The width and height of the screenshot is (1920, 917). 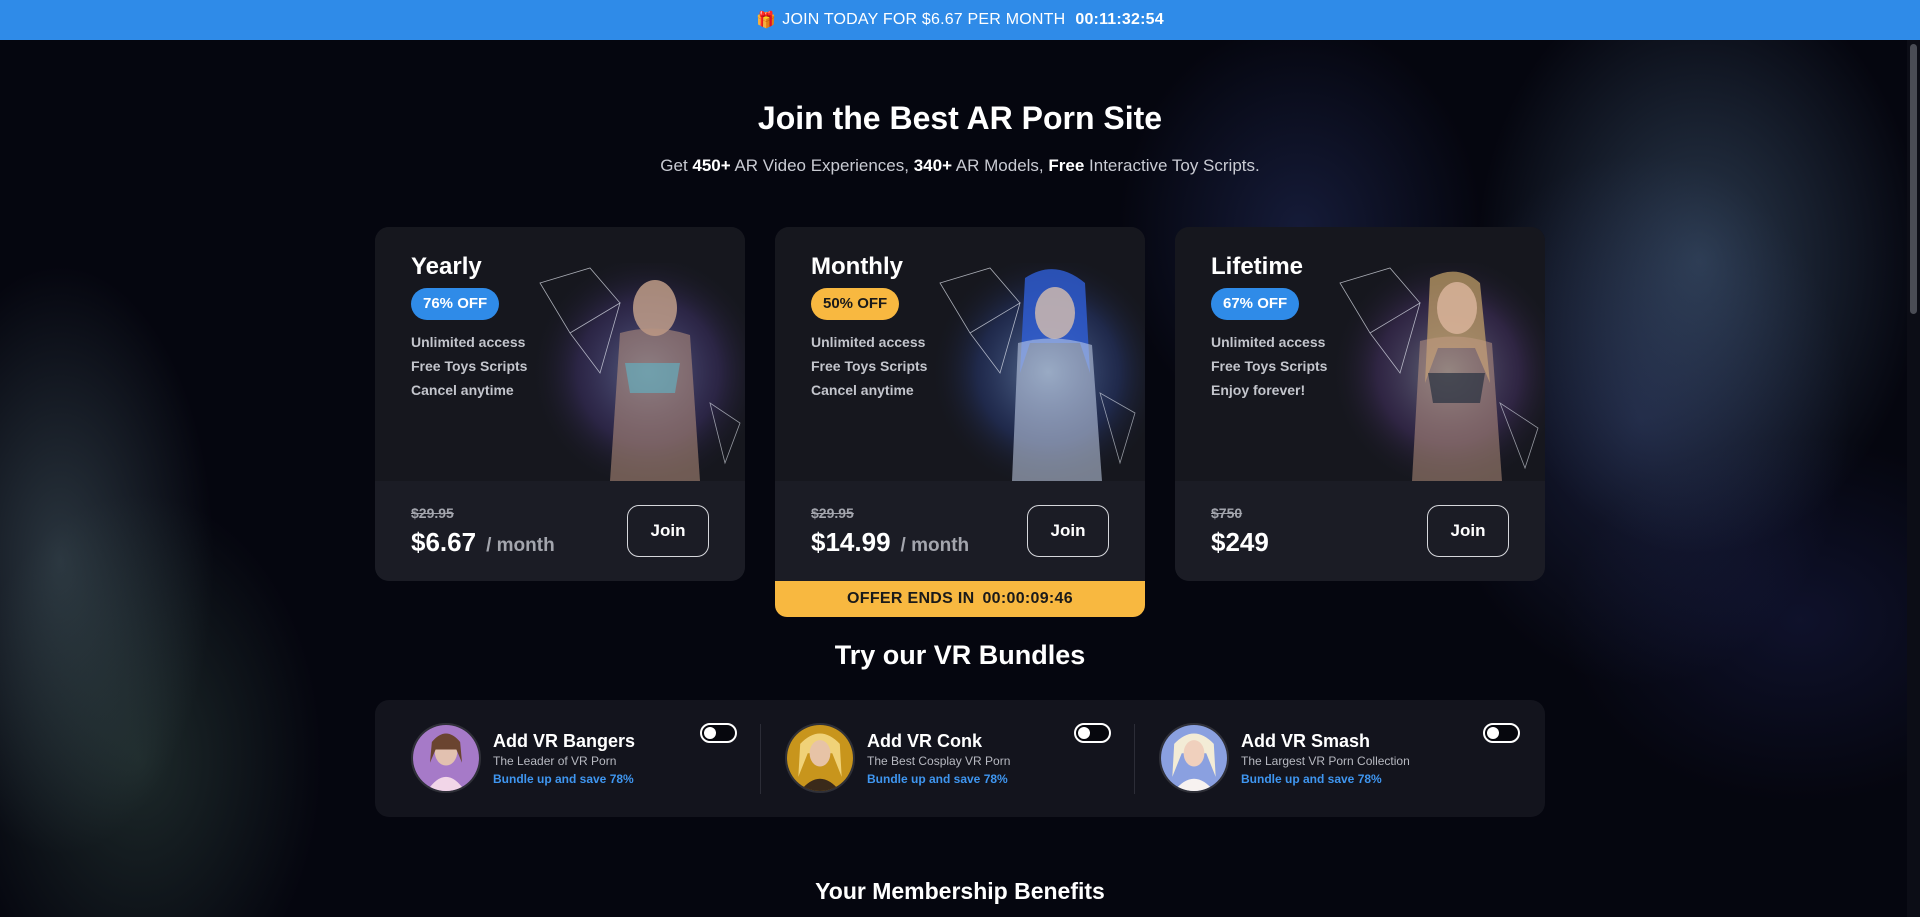 What do you see at coordinates (1068, 531) in the screenshot?
I see `join-monthly-button: Join` at bounding box center [1068, 531].